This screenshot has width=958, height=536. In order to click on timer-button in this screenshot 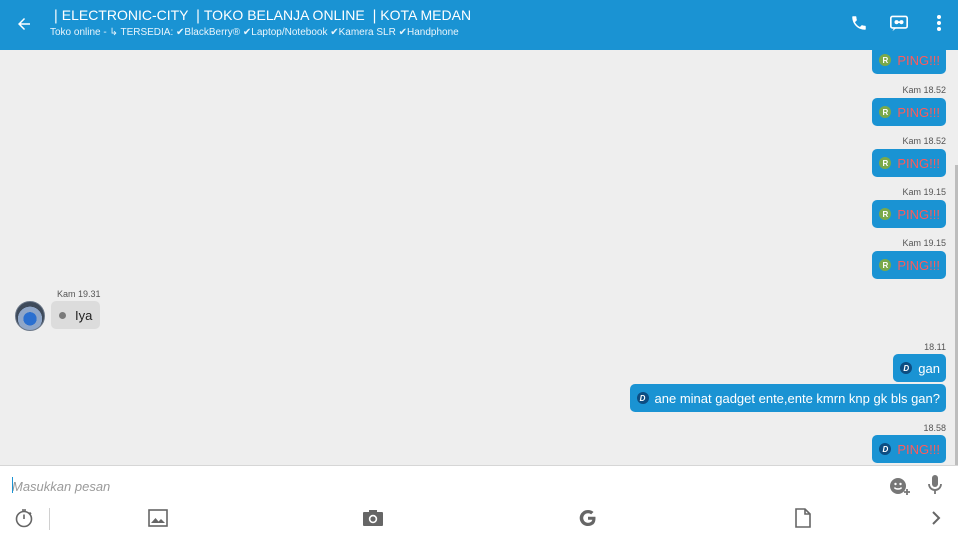, I will do `click(24, 518)`.